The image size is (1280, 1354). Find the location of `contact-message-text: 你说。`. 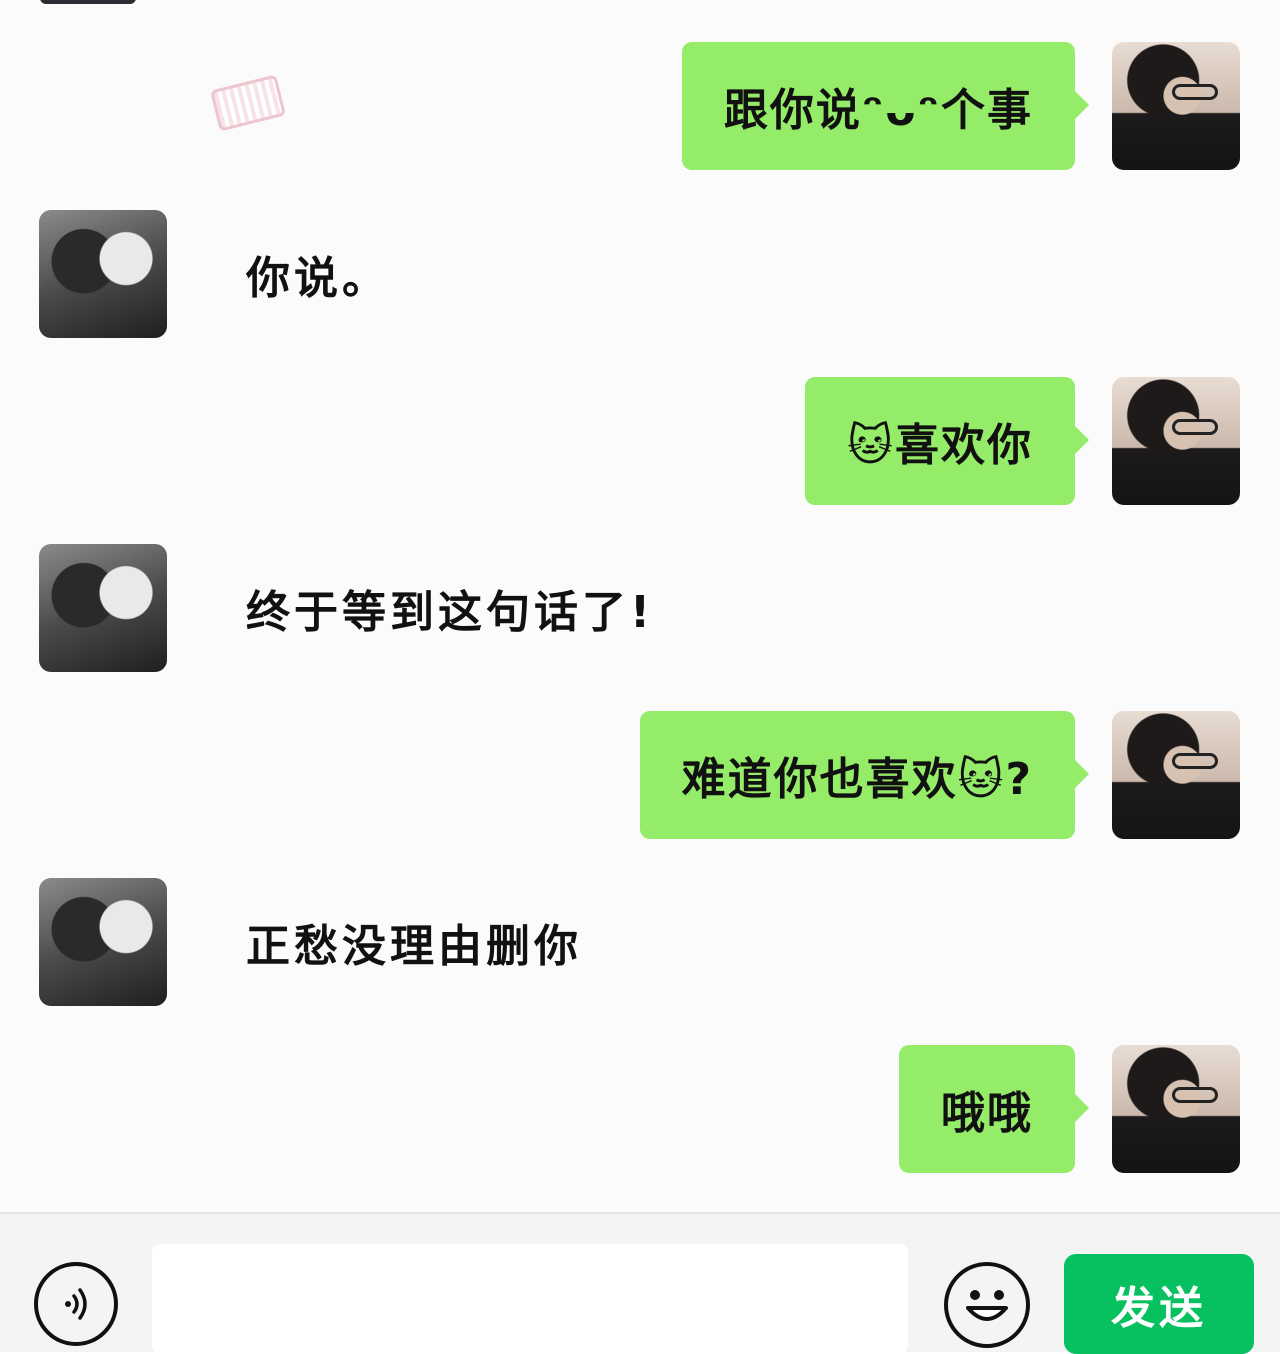

contact-message-text: 你说。 is located at coordinates (318, 274).